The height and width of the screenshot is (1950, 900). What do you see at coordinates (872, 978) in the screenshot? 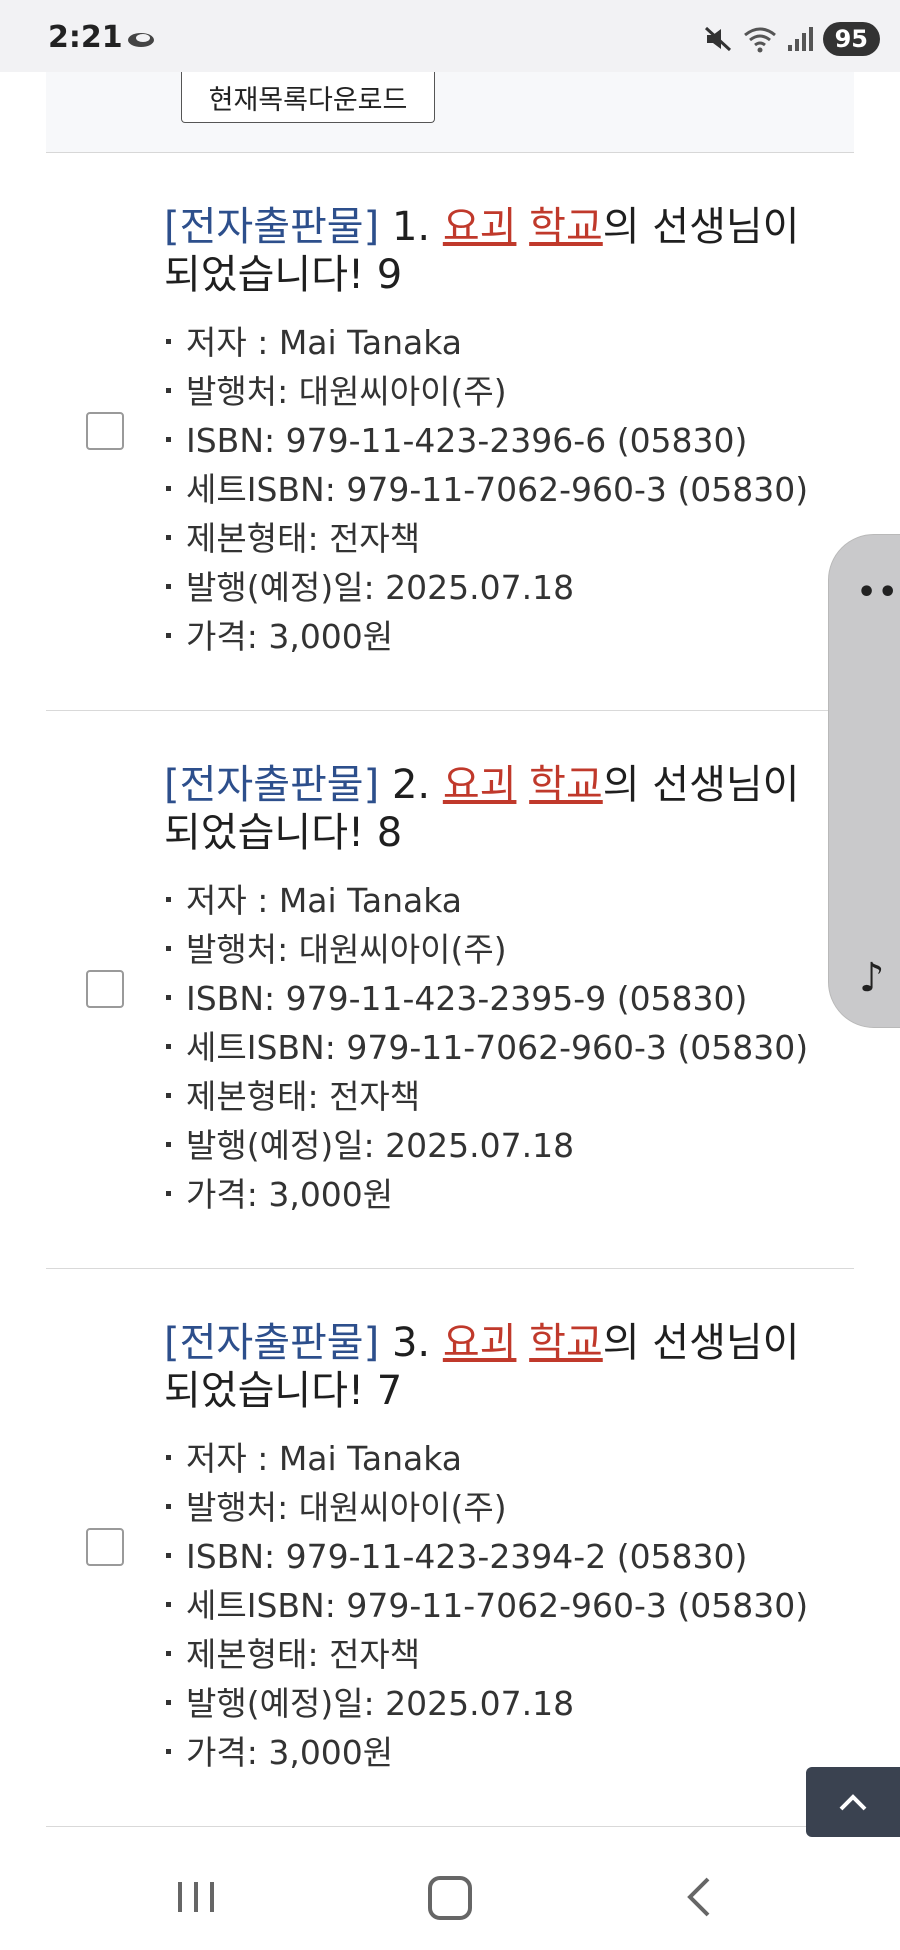
I see `music-note-icon: ♪` at bounding box center [872, 978].